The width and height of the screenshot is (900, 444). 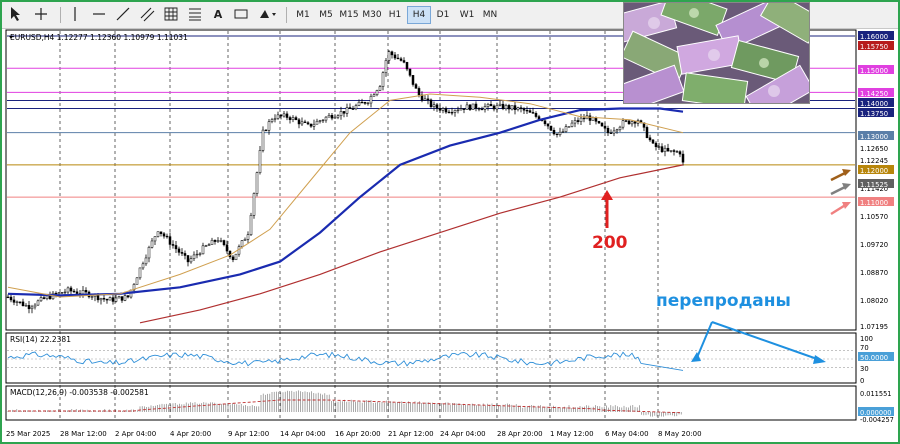 I want to click on price-label: 1.09720, so click(x=874, y=245).